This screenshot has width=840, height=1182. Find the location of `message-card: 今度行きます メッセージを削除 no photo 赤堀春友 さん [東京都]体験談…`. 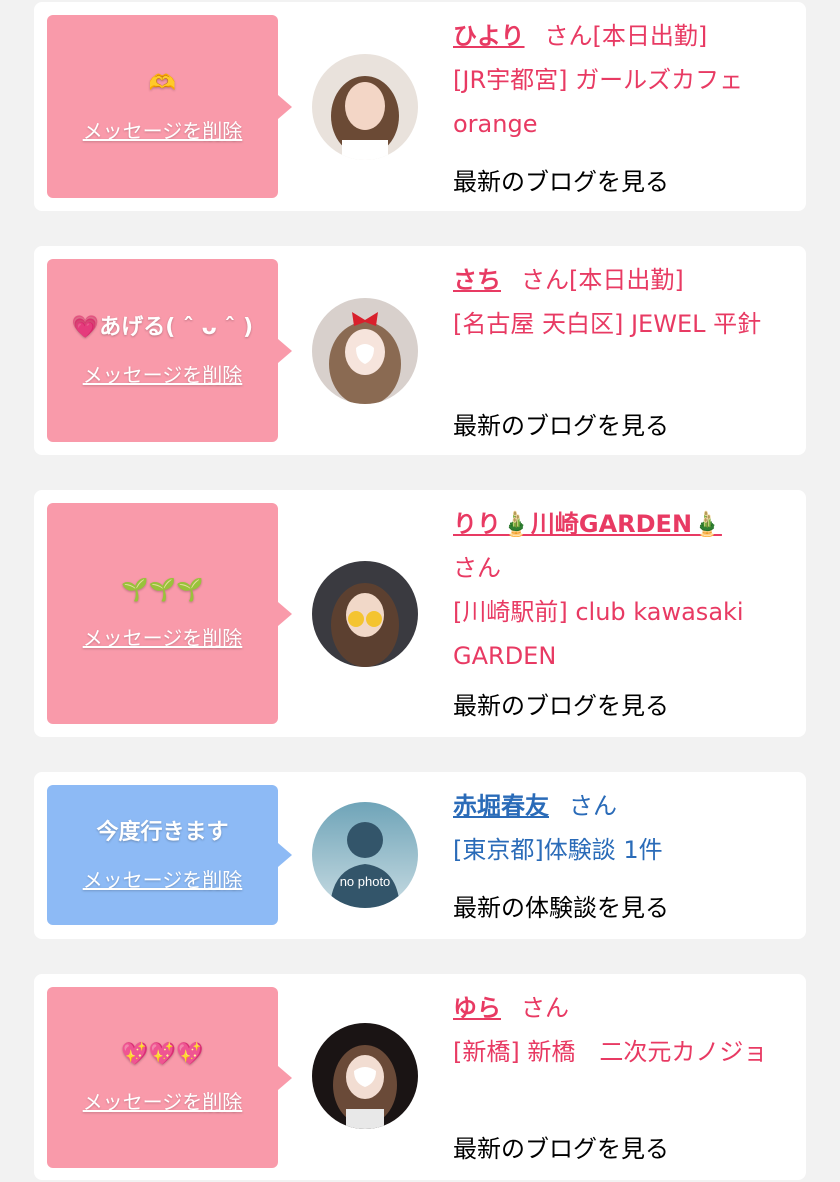

message-card: 今度行きます メッセージを削除 no photo 赤堀春友 さん [東京都]体験談… is located at coordinates (420, 855).